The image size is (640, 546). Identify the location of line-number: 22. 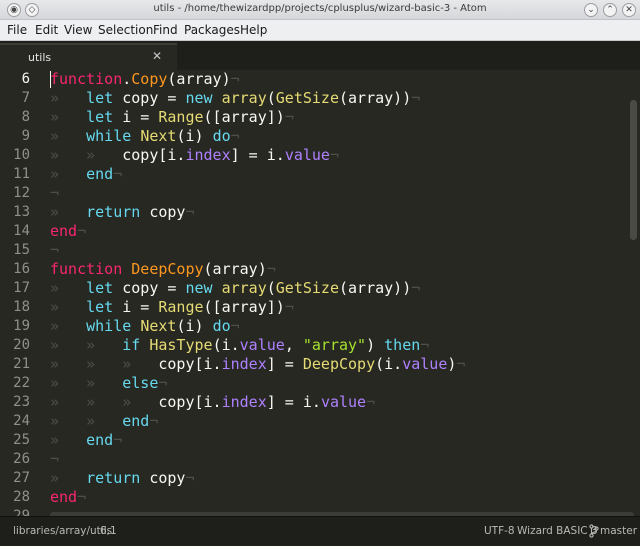
(15, 383).